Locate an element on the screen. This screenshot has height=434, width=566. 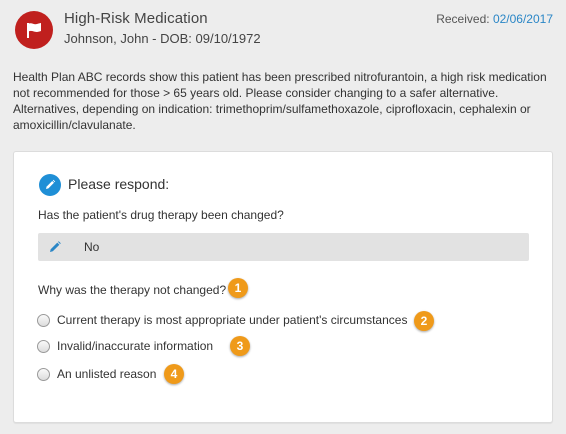
option-invalid-information: Invalid/inaccurate information is located at coordinates (125, 346).